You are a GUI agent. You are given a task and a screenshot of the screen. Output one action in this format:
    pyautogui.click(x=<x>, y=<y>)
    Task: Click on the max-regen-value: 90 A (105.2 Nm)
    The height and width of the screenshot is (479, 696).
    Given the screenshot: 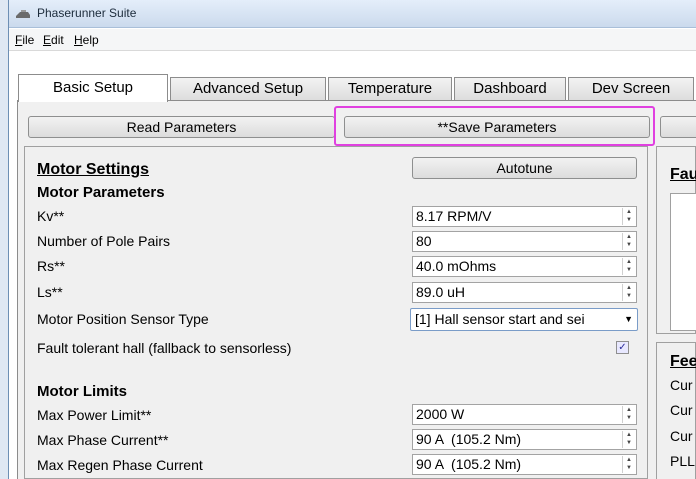 What is the action you would take?
    pyautogui.click(x=469, y=464)
    